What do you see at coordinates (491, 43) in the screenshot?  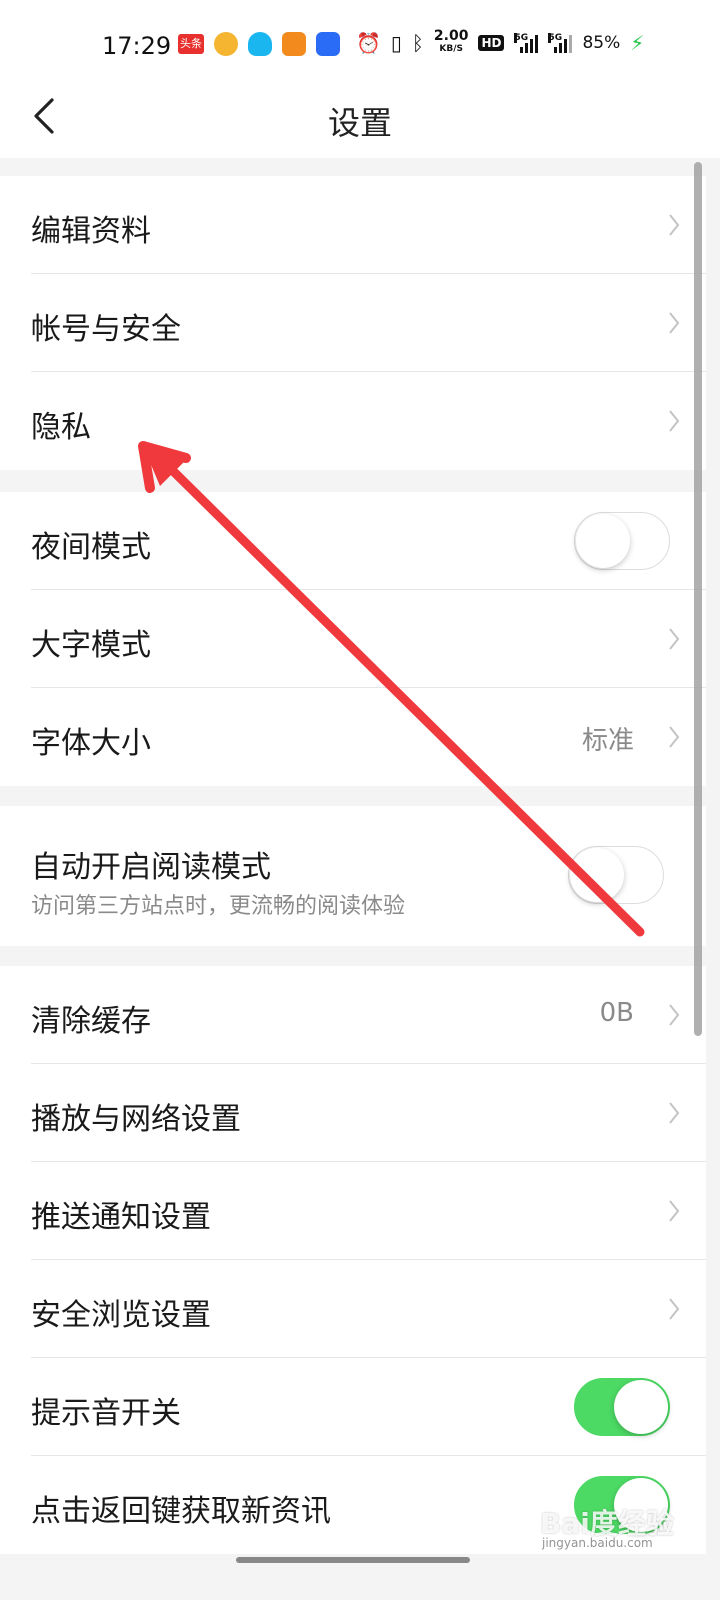 I see `hd-badge: HD` at bounding box center [491, 43].